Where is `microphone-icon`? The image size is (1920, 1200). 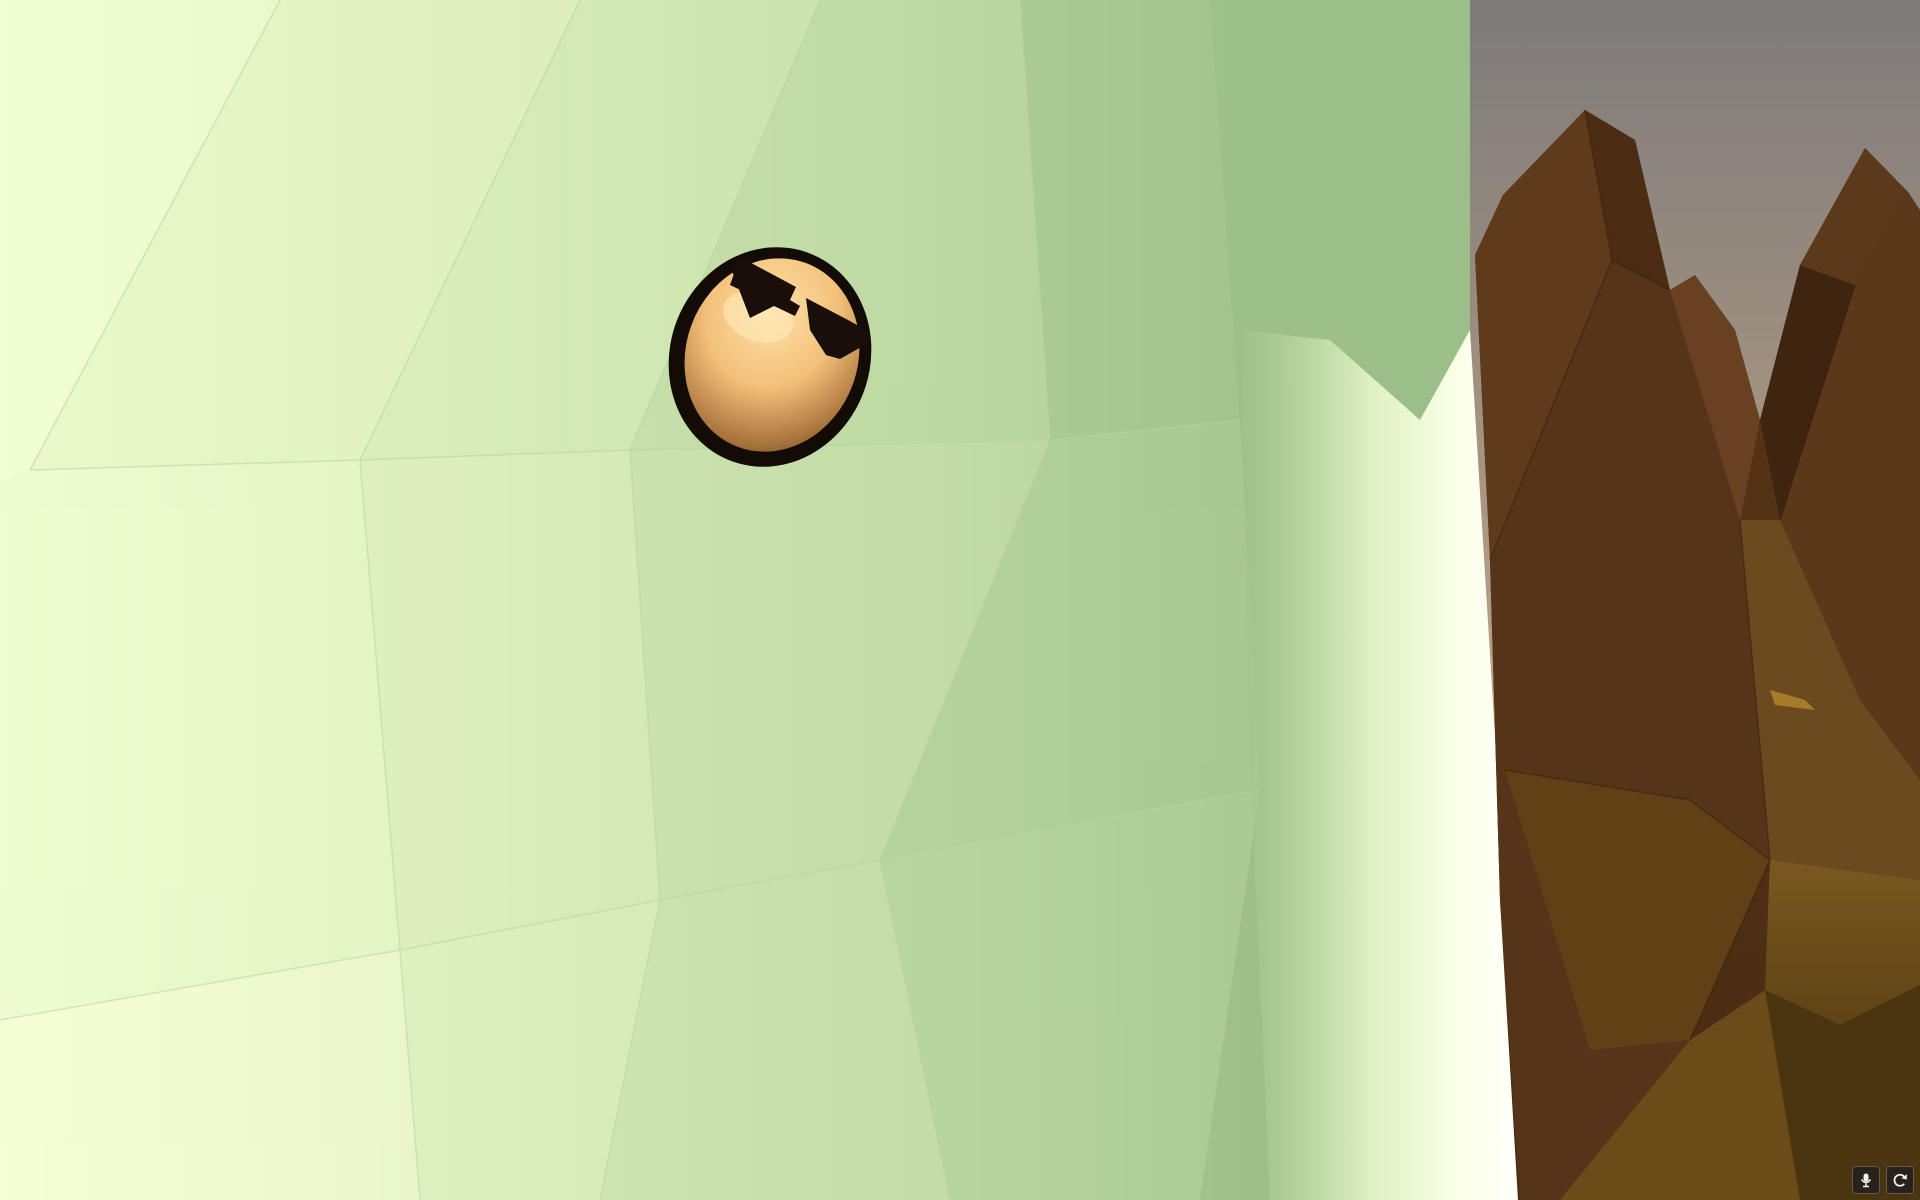 microphone-icon is located at coordinates (1866, 1180).